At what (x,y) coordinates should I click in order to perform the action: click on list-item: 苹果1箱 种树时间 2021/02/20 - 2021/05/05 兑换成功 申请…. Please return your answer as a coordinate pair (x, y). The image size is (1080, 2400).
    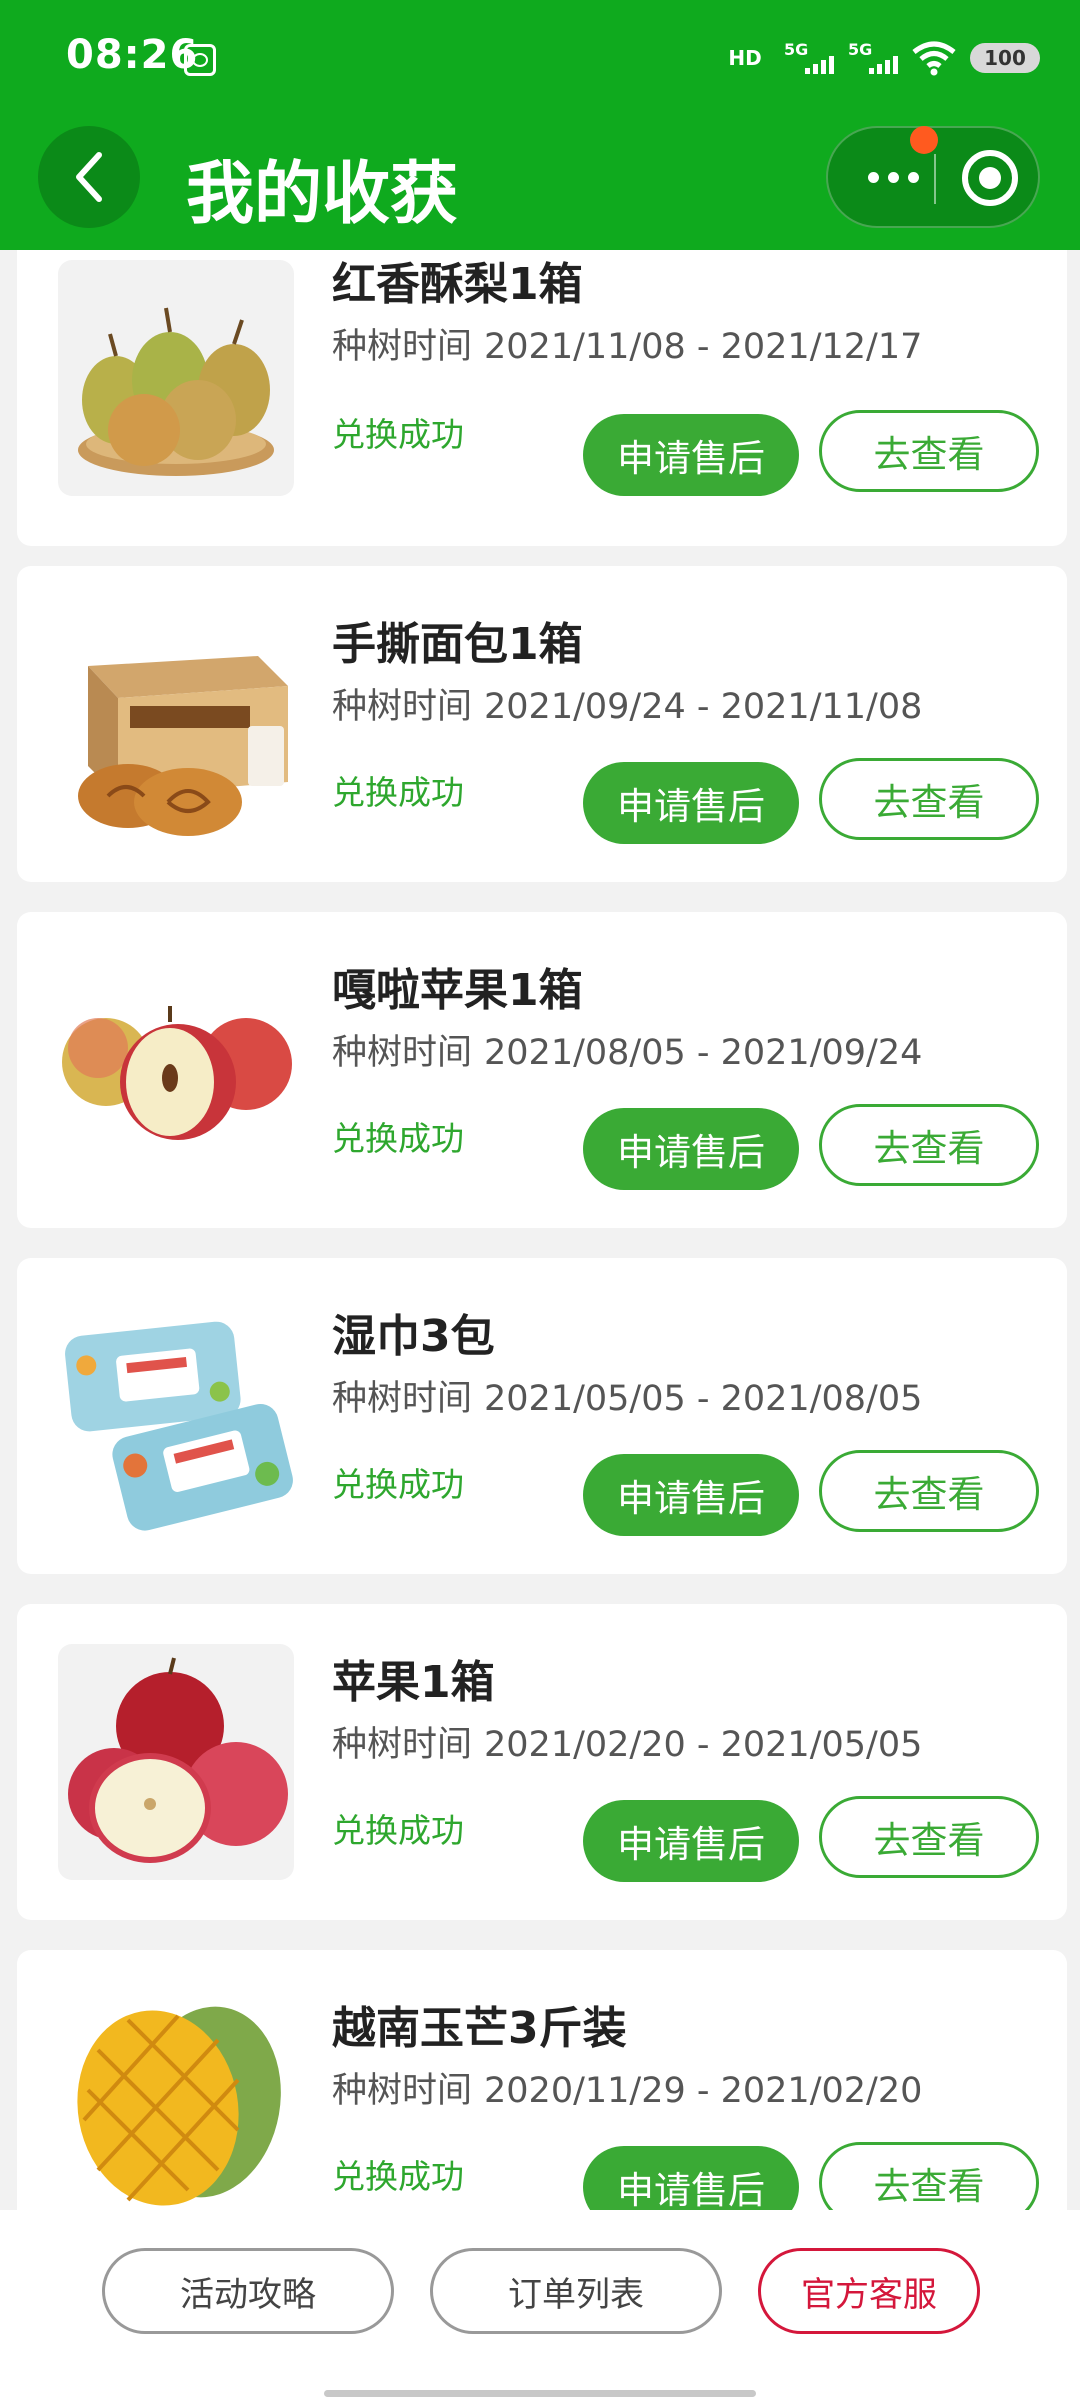
    Looking at the image, I should click on (542, 1762).